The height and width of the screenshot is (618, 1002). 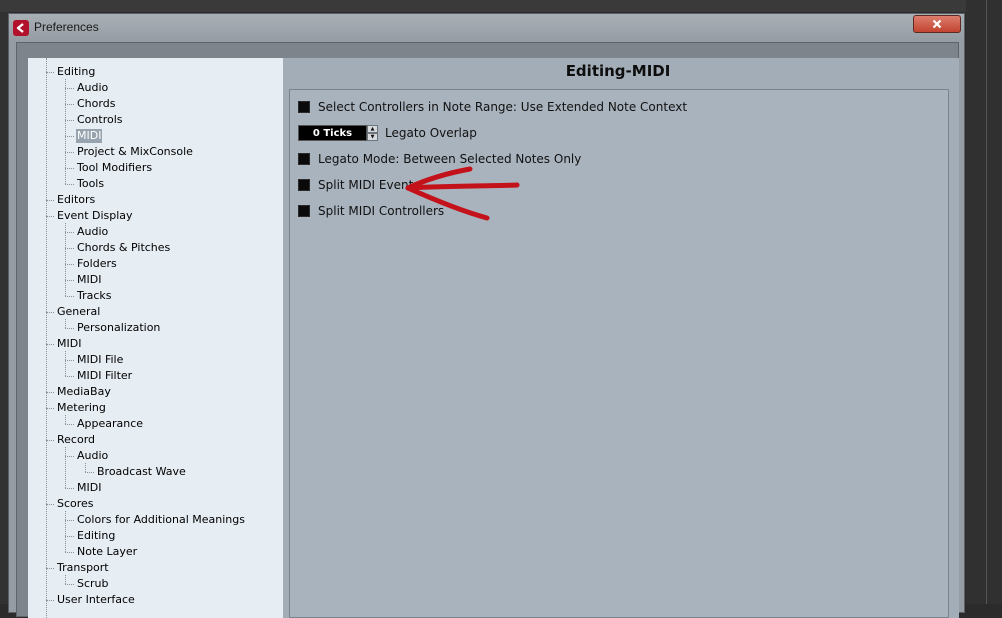 I want to click on tree-item: Appearance, so click(x=110, y=424).